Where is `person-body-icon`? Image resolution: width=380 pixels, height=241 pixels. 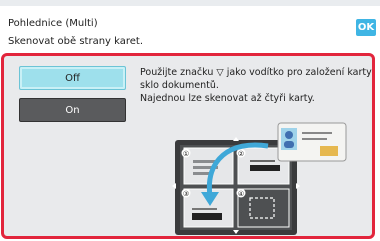 person-body-icon is located at coordinates (289, 144).